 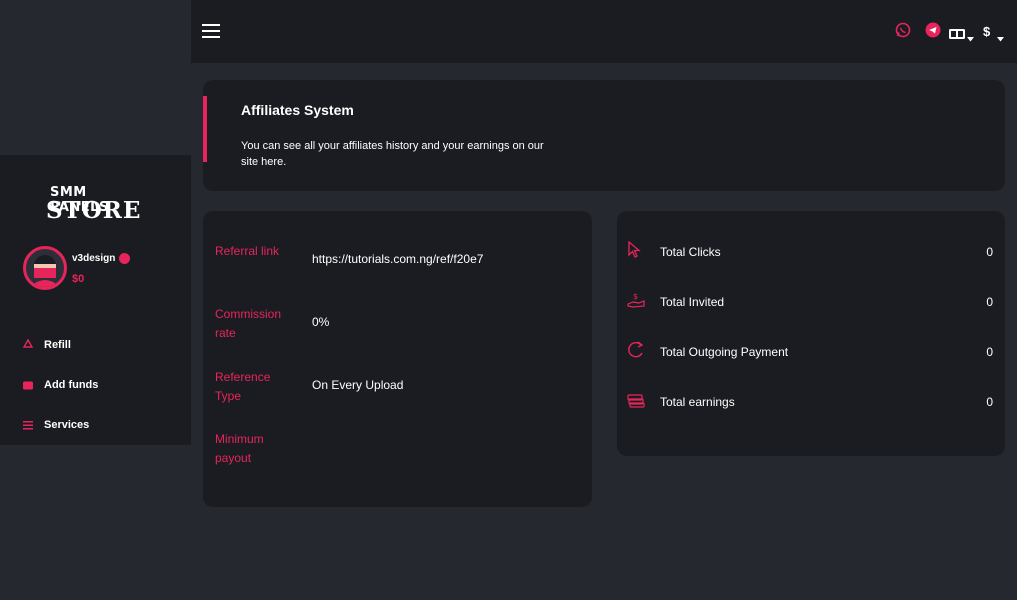 I want to click on logo-line-2: STORE, so click(x=94, y=210).